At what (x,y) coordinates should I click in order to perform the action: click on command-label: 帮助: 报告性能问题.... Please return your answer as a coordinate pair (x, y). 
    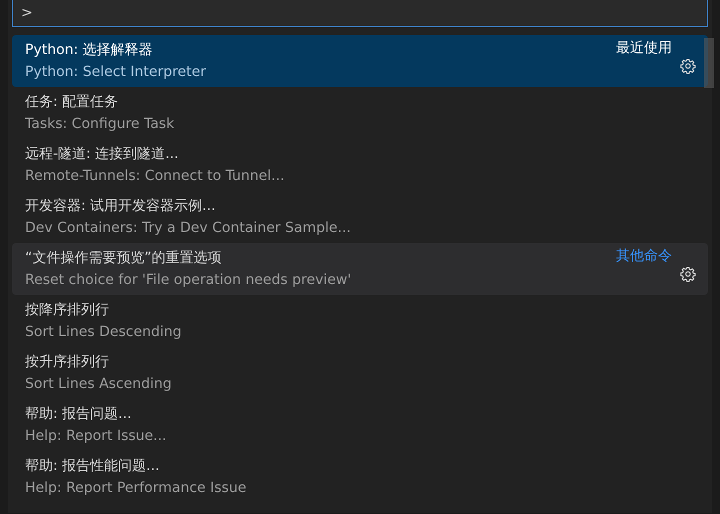
    Looking at the image, I should click on (93, 466).